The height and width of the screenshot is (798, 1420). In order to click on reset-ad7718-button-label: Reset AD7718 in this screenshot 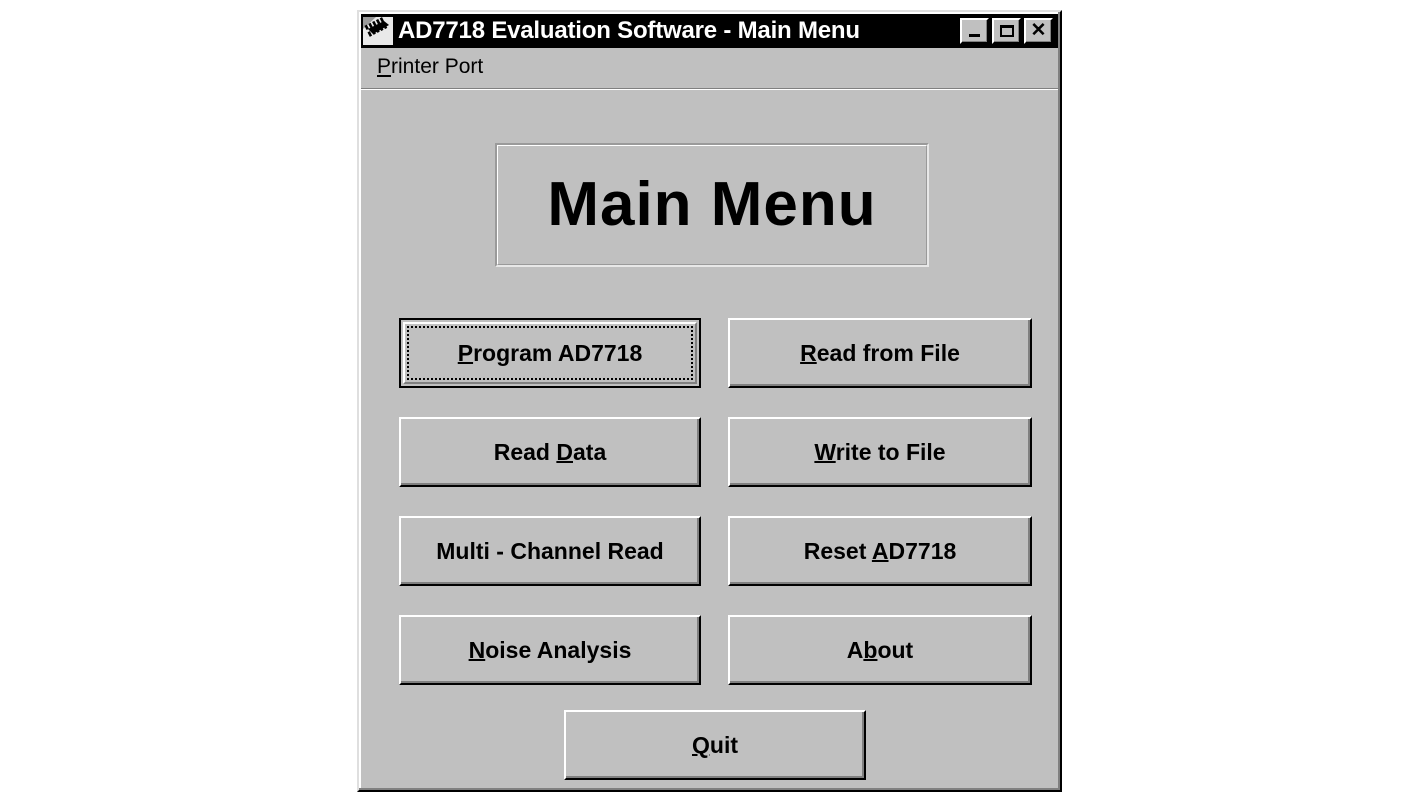, I will do `click(880, 550)`.